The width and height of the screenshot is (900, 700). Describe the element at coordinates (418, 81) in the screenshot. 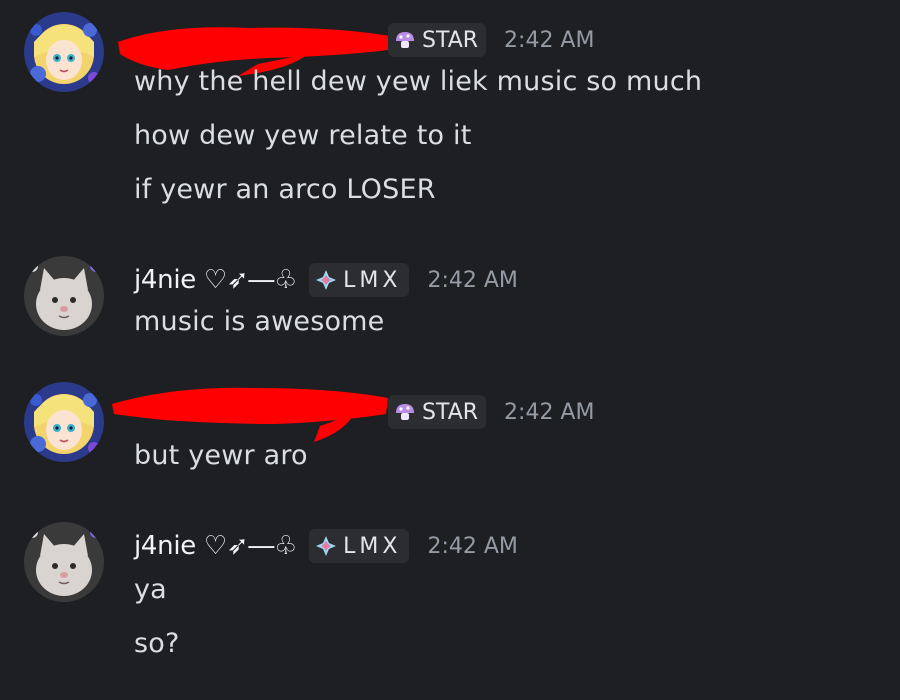

I see `message-text: why the hell dew yew liek music so much` at that location.